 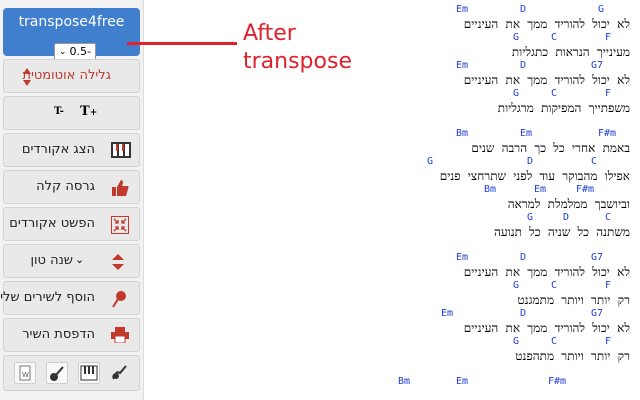 What do you see at coordinates (297, 48) in the screenshot?
I see `annotation-label: After transpose` at bounding box center [297, 48].